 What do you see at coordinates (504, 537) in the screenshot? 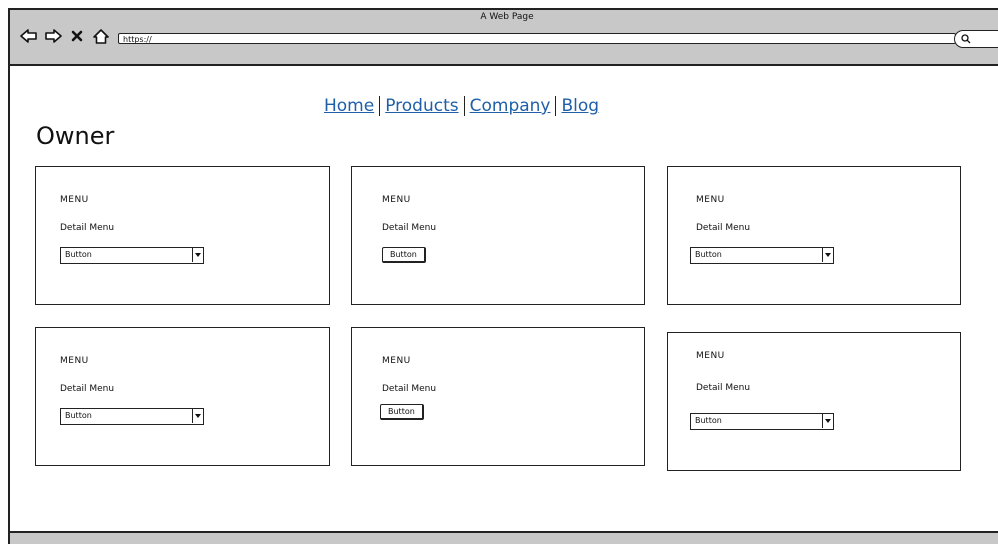
I see `browser-status-bar` at bounding box center [504, 537].